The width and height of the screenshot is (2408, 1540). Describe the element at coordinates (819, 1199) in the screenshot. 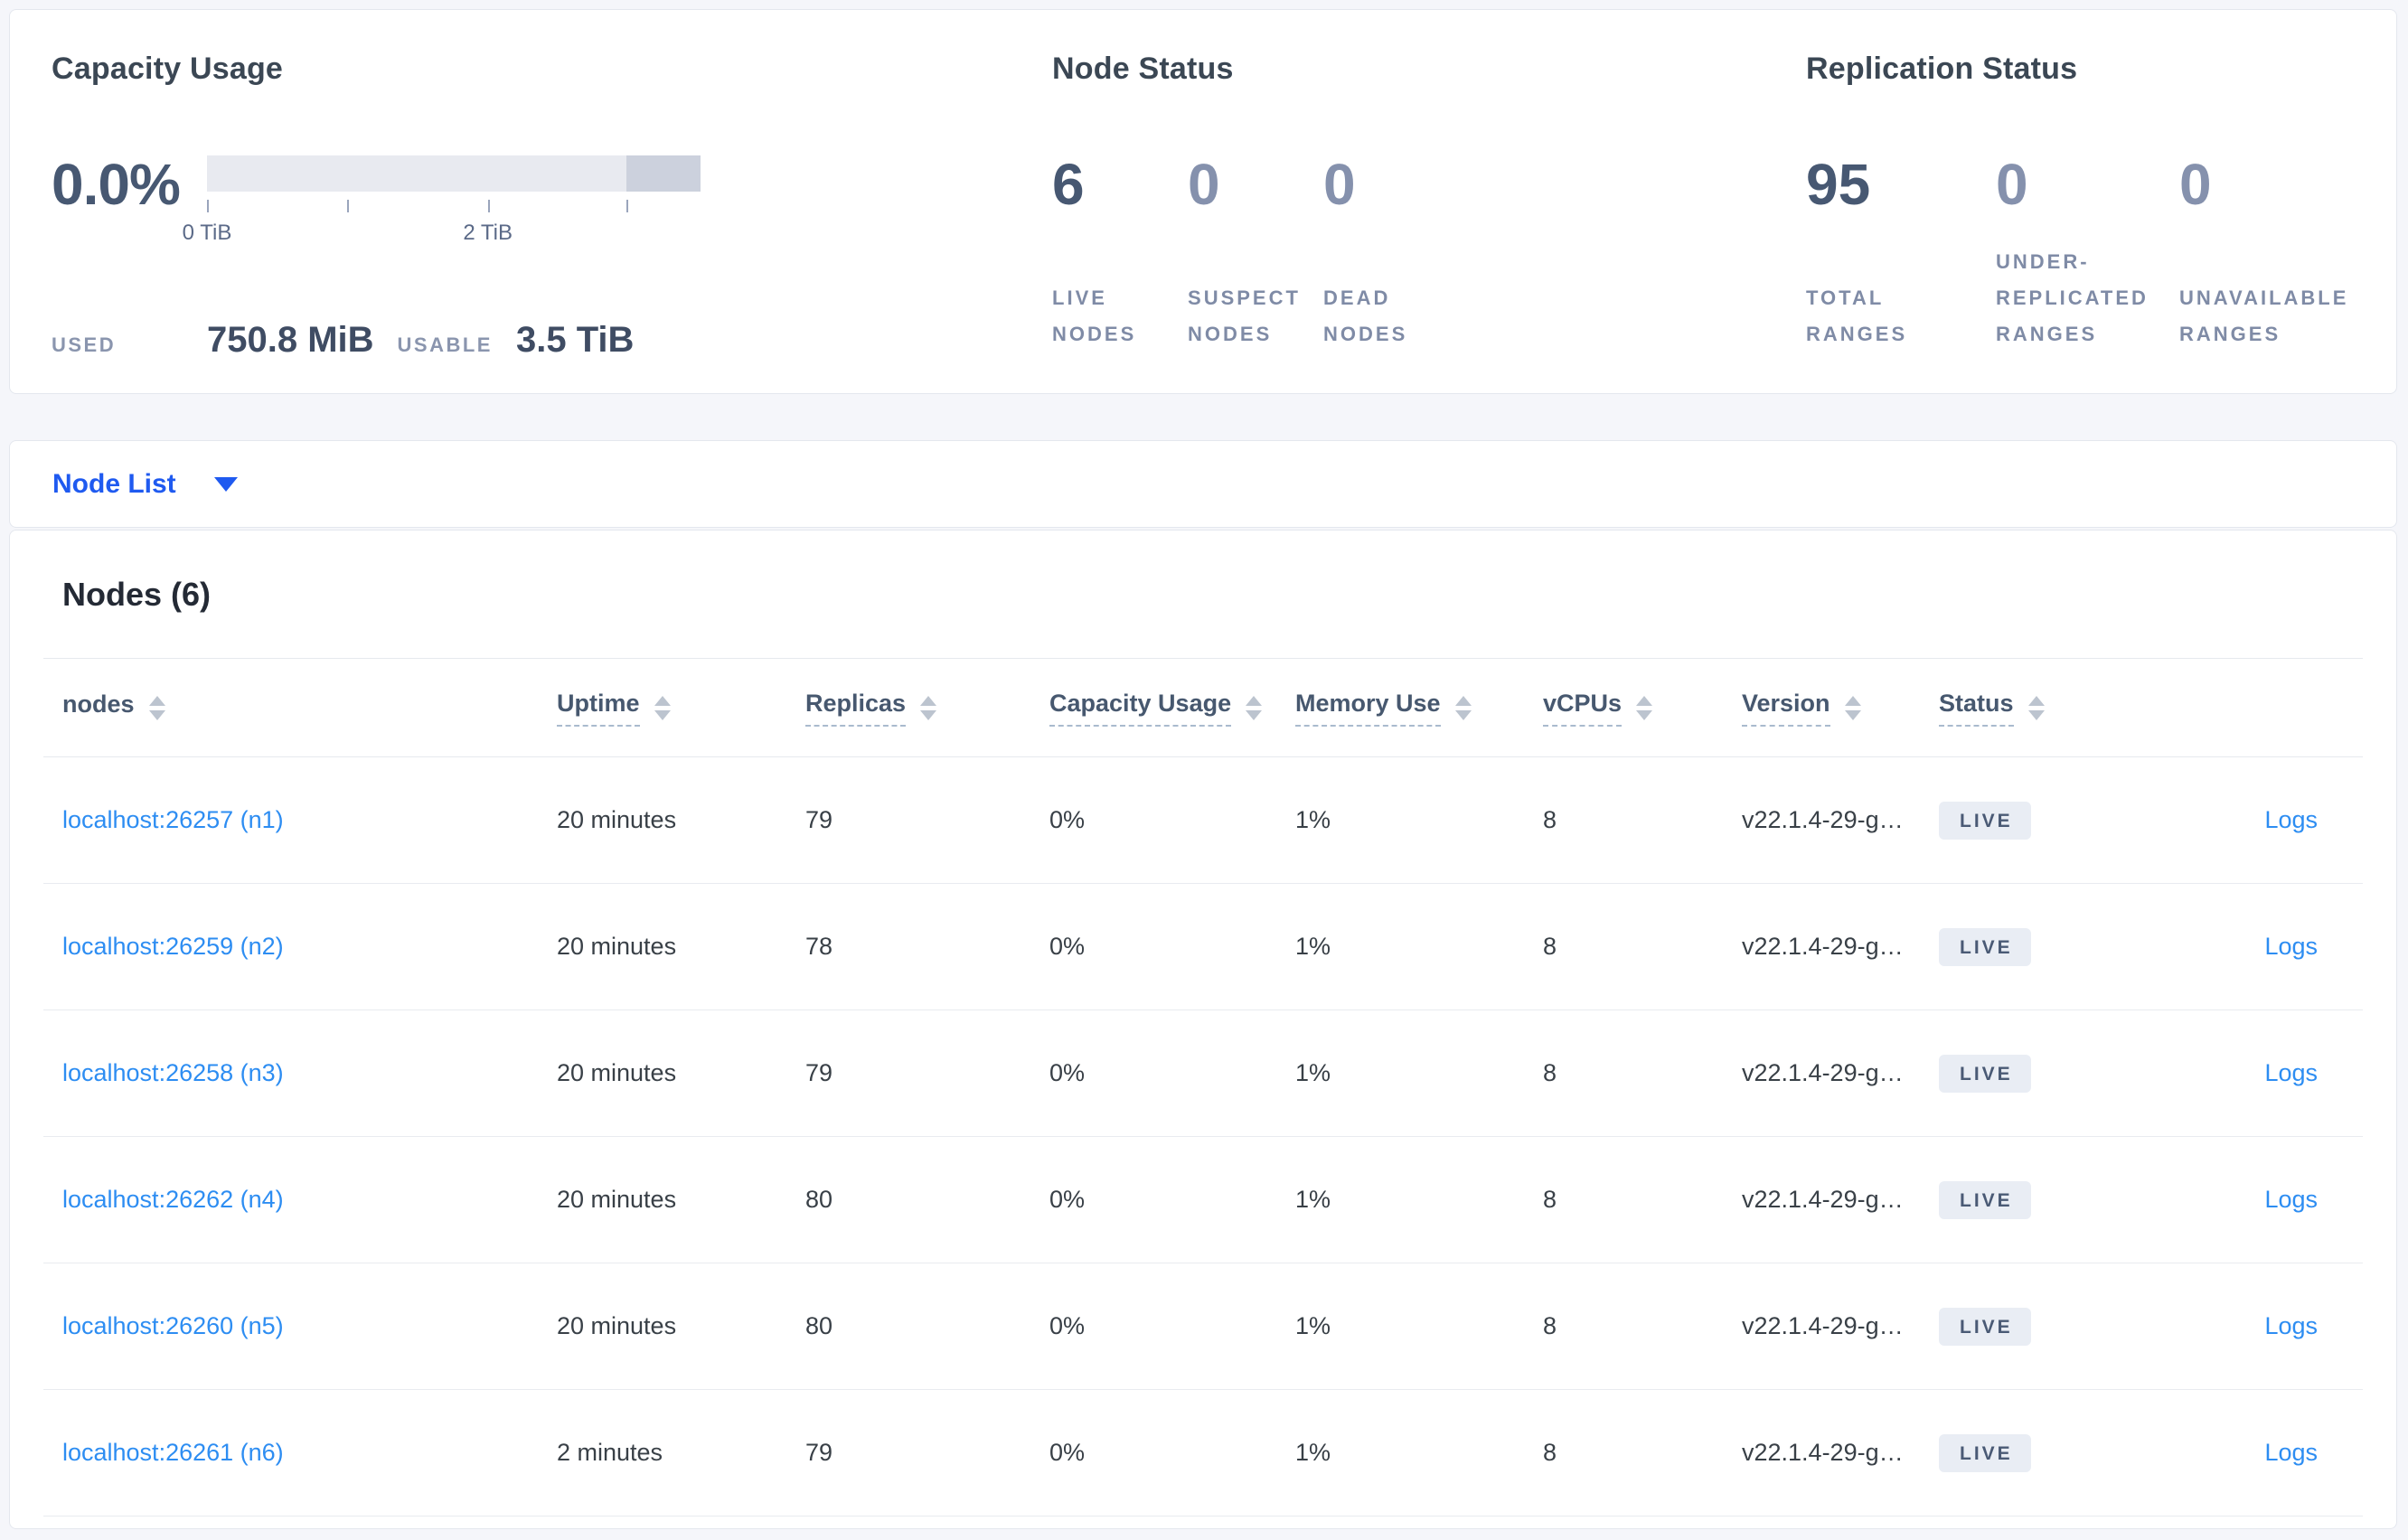

I see `replicas-cell: 80` at that location.